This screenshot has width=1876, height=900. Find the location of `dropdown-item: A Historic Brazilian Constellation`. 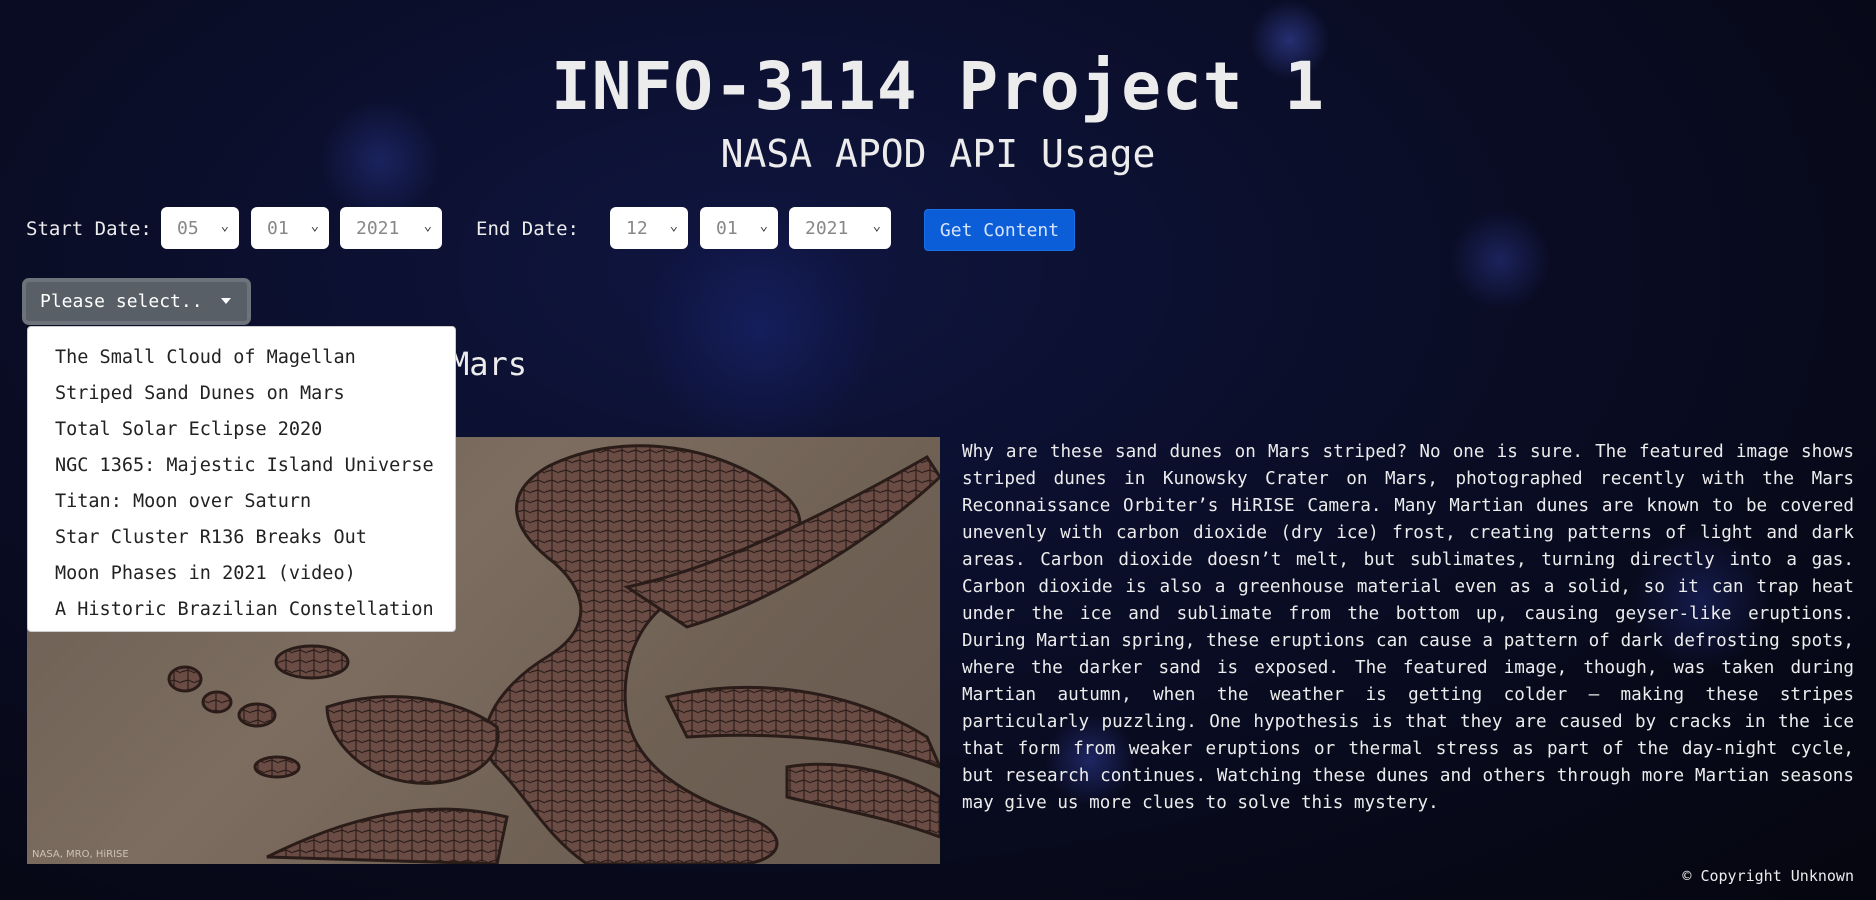

dropdown-item: A Historic Brazilian Constellation is located at coordinates (241, 610).